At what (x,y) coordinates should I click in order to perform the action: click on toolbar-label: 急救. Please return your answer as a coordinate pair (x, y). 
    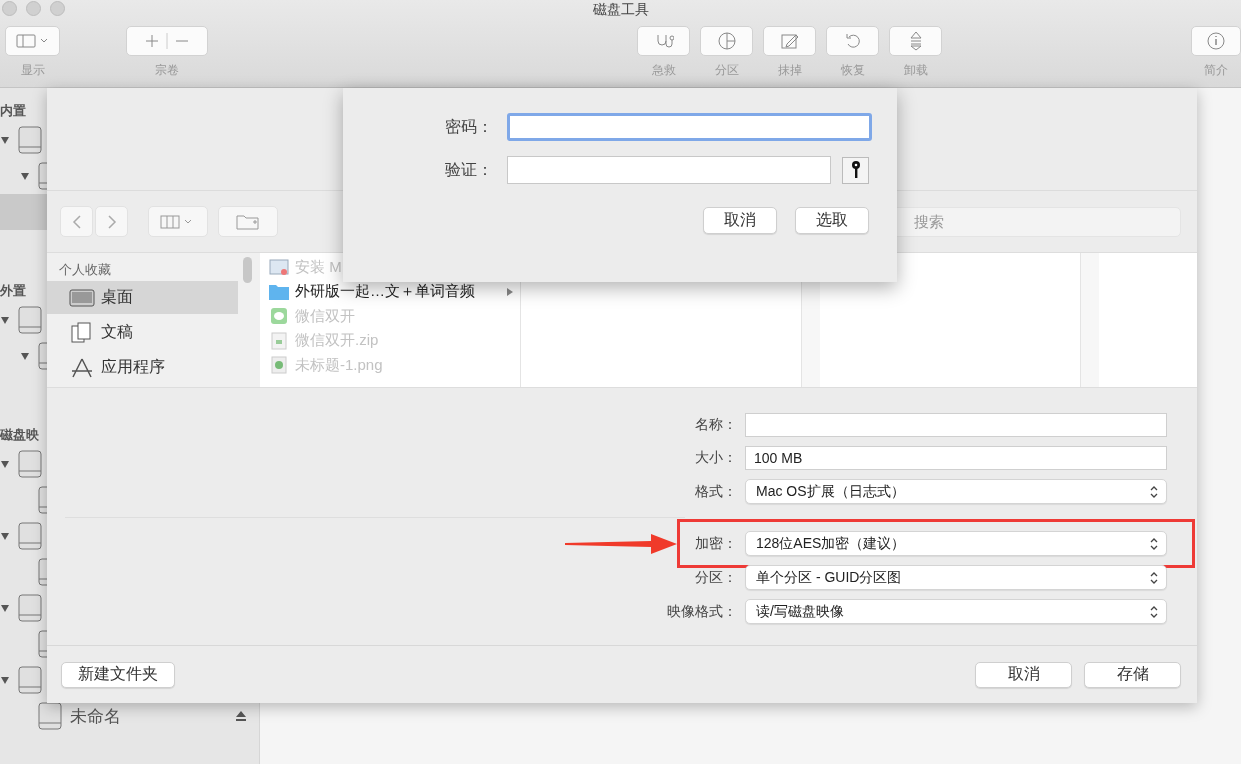
    Looking at the image, I should click on (663, 70).